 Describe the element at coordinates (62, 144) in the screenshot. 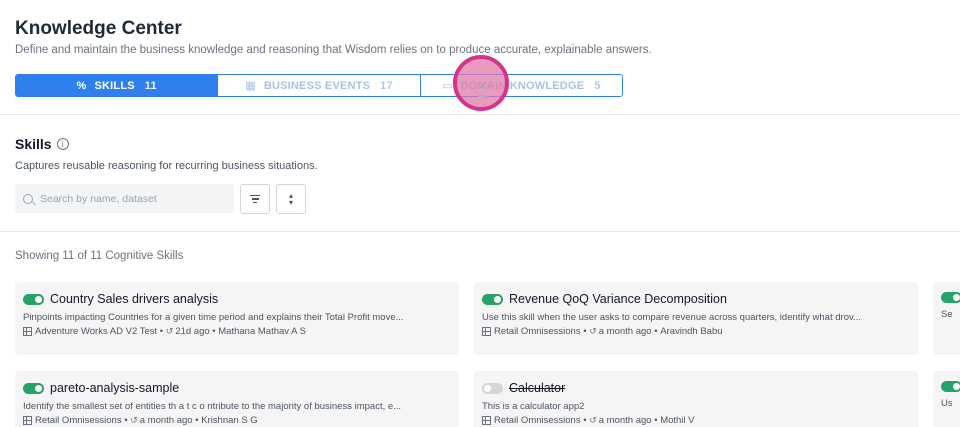

I see `info-icon: i` at that location.